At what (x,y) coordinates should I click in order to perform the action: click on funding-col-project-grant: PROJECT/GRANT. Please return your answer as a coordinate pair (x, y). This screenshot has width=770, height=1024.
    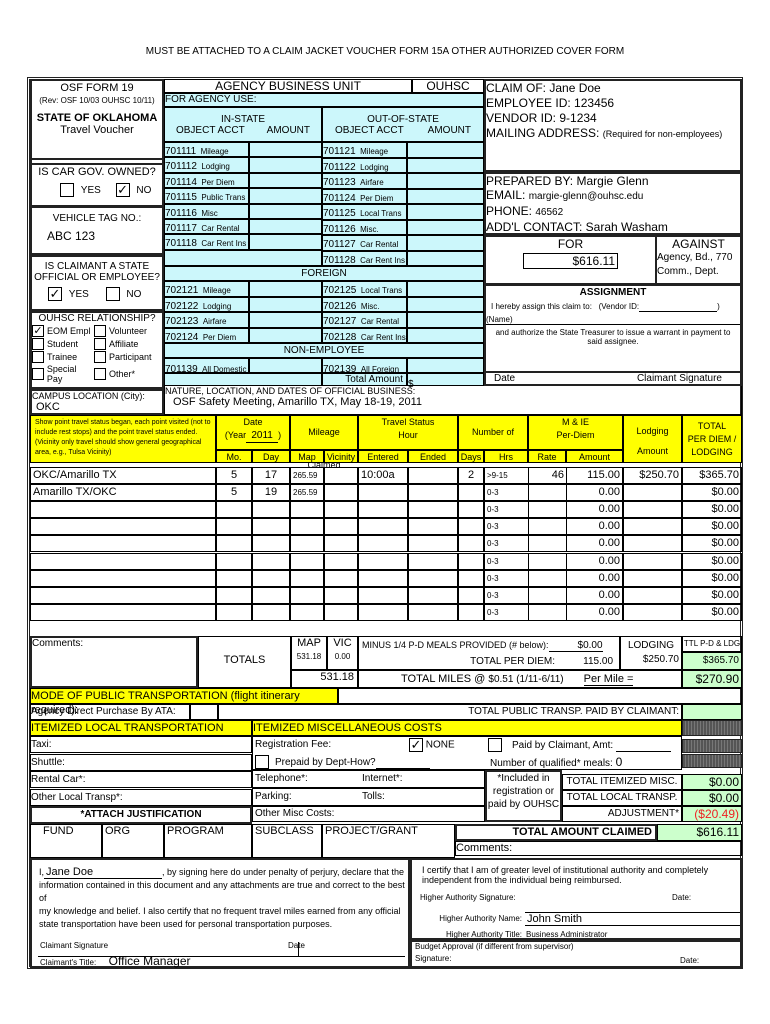
    Looking at the image, I should click on (388, 841).